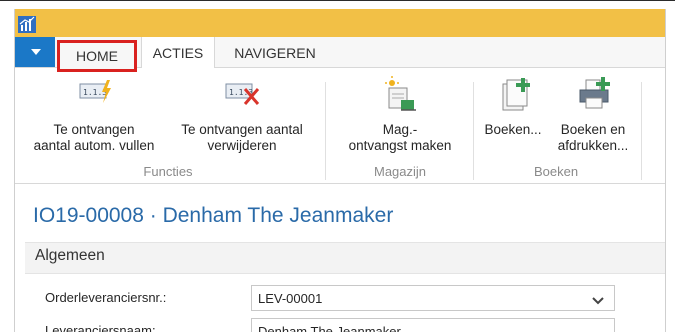 This screenshot has width=675, height=332. Describe the element at coordinates (178, 52) in the screenshot. I see `tab-acties: ACTIES` at that location.